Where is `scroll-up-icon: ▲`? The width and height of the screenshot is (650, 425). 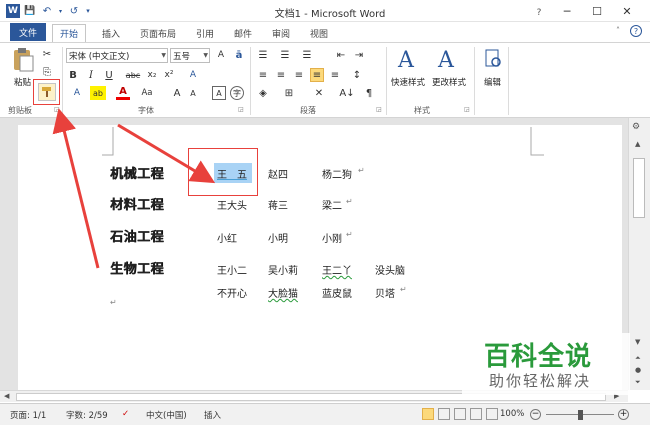 scroll-up-icon: ▲ is located at coordinates (637, 144).